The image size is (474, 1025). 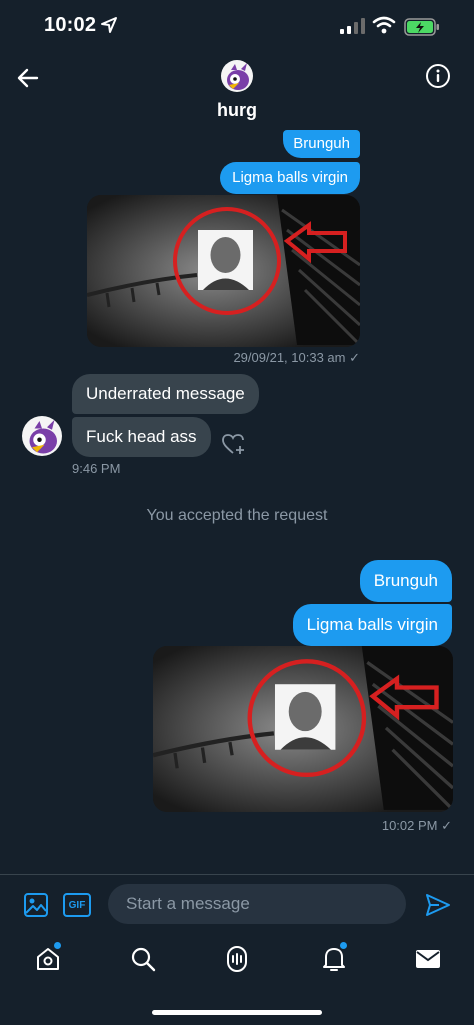 I want to click on spaces-icon, so click(x=237, y=959).